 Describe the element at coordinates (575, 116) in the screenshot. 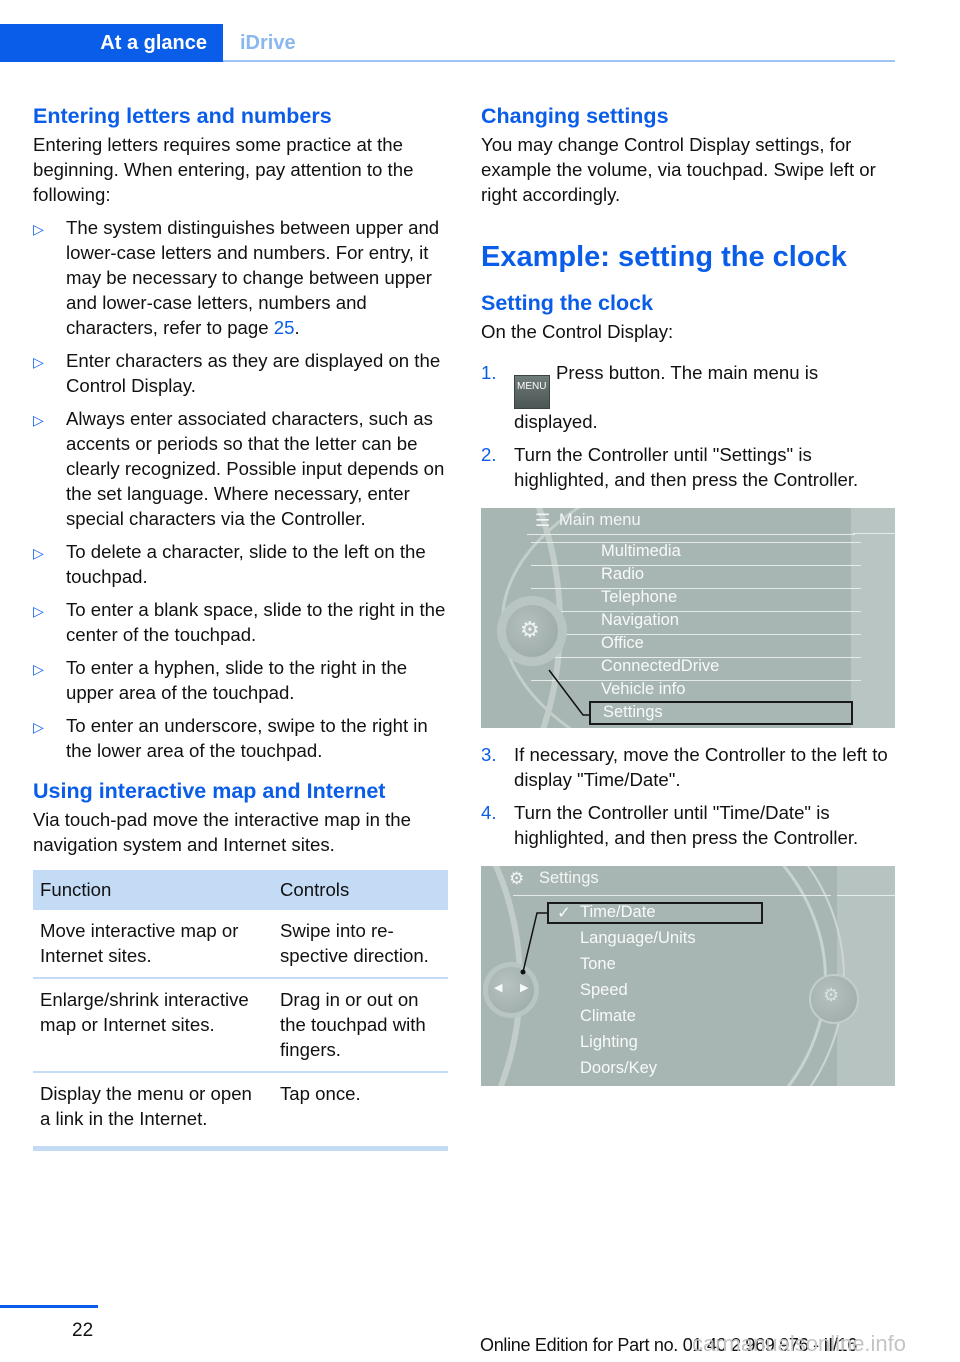

I see `section-title-changing-settings: Changing settings` at that location.